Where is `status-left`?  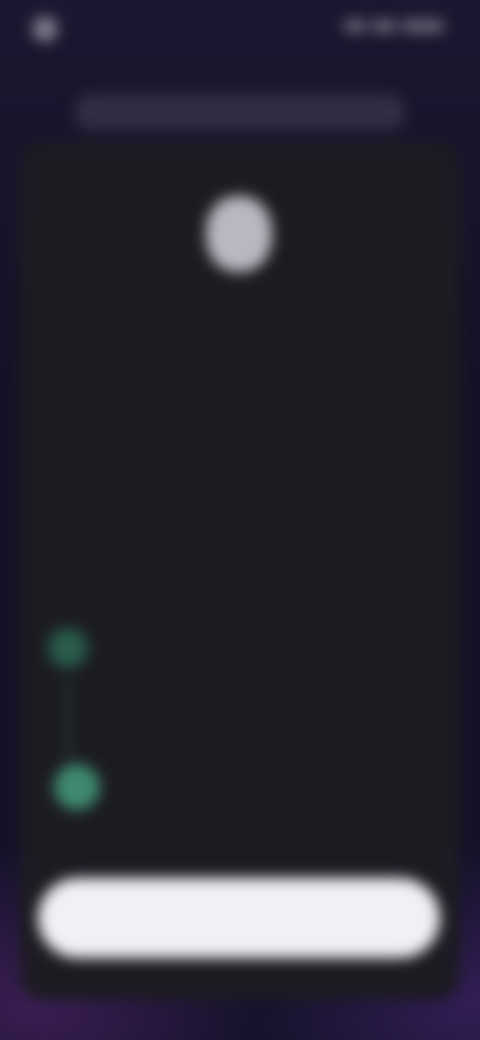
status-left is located at coordinates (50, 29).